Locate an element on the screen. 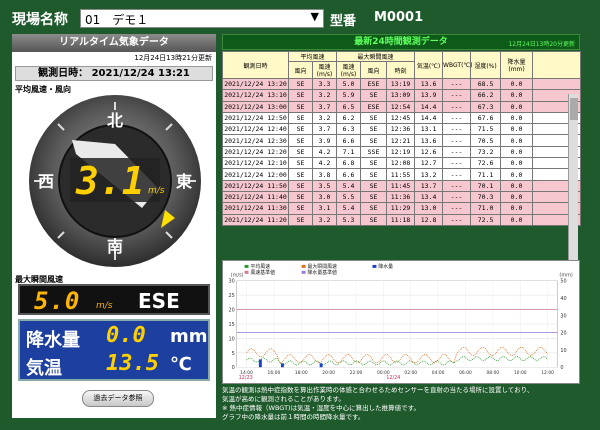 Image resolution: width=600 pixels, height=430 pixels. site-name-label: 現場名称 is located at coordinates (40, 20).